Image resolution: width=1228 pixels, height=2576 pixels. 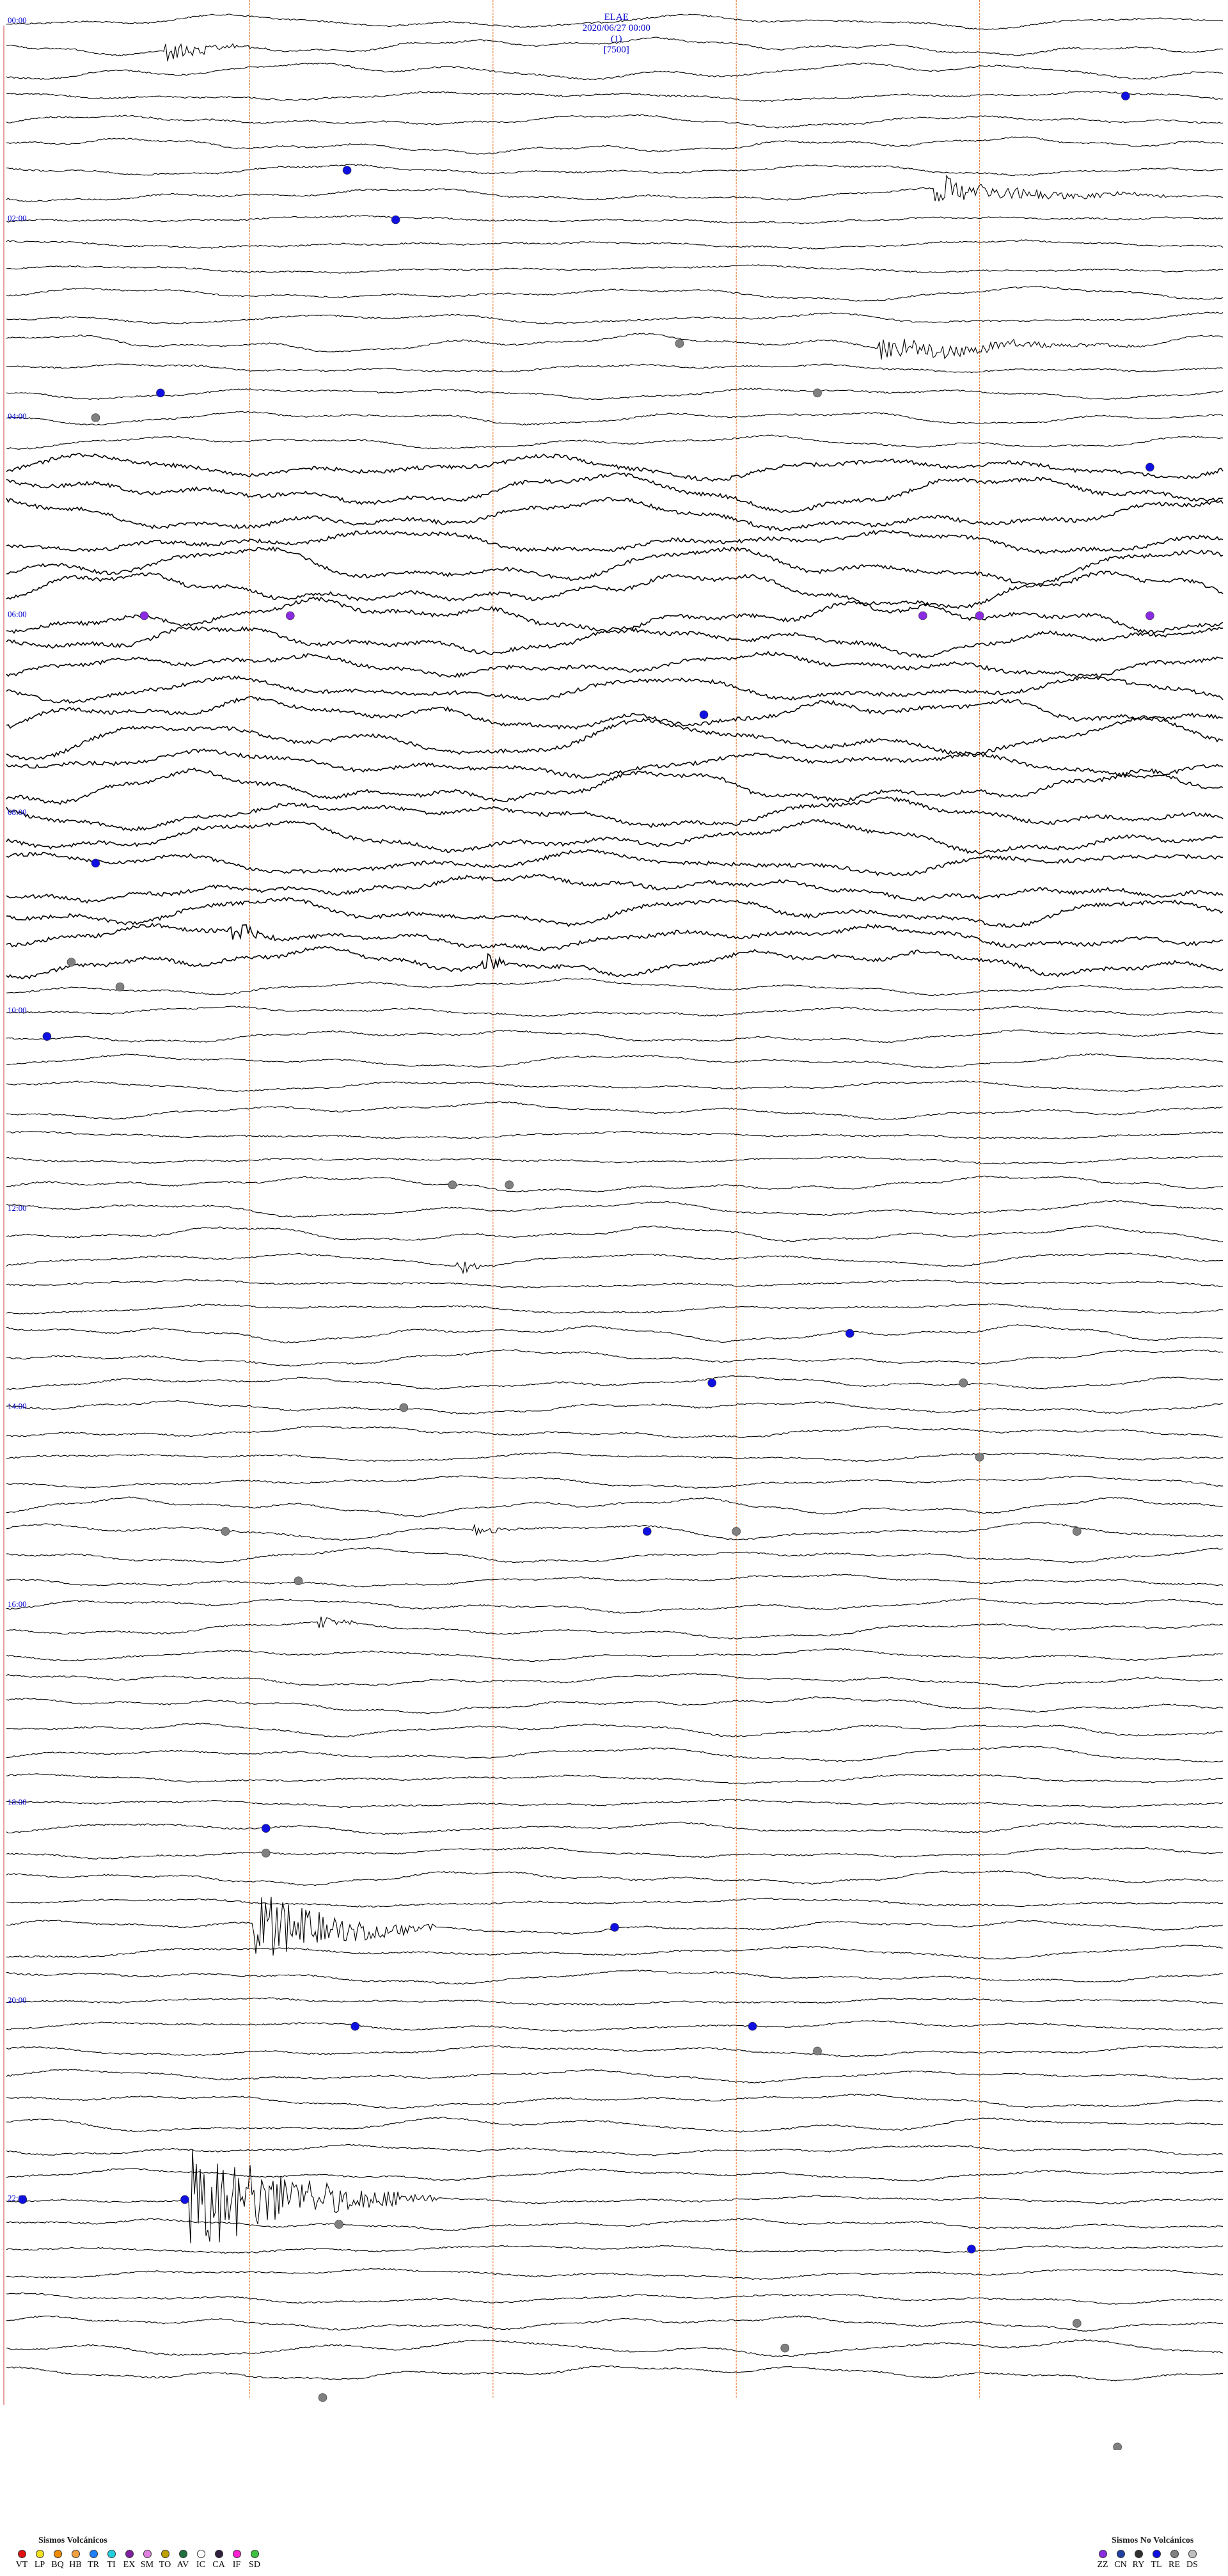 I want to click on legend-nonvolcanic: Sismos No Volcánicos ZZ CN RY TL RE DS, so click(x=1158, y=2555).